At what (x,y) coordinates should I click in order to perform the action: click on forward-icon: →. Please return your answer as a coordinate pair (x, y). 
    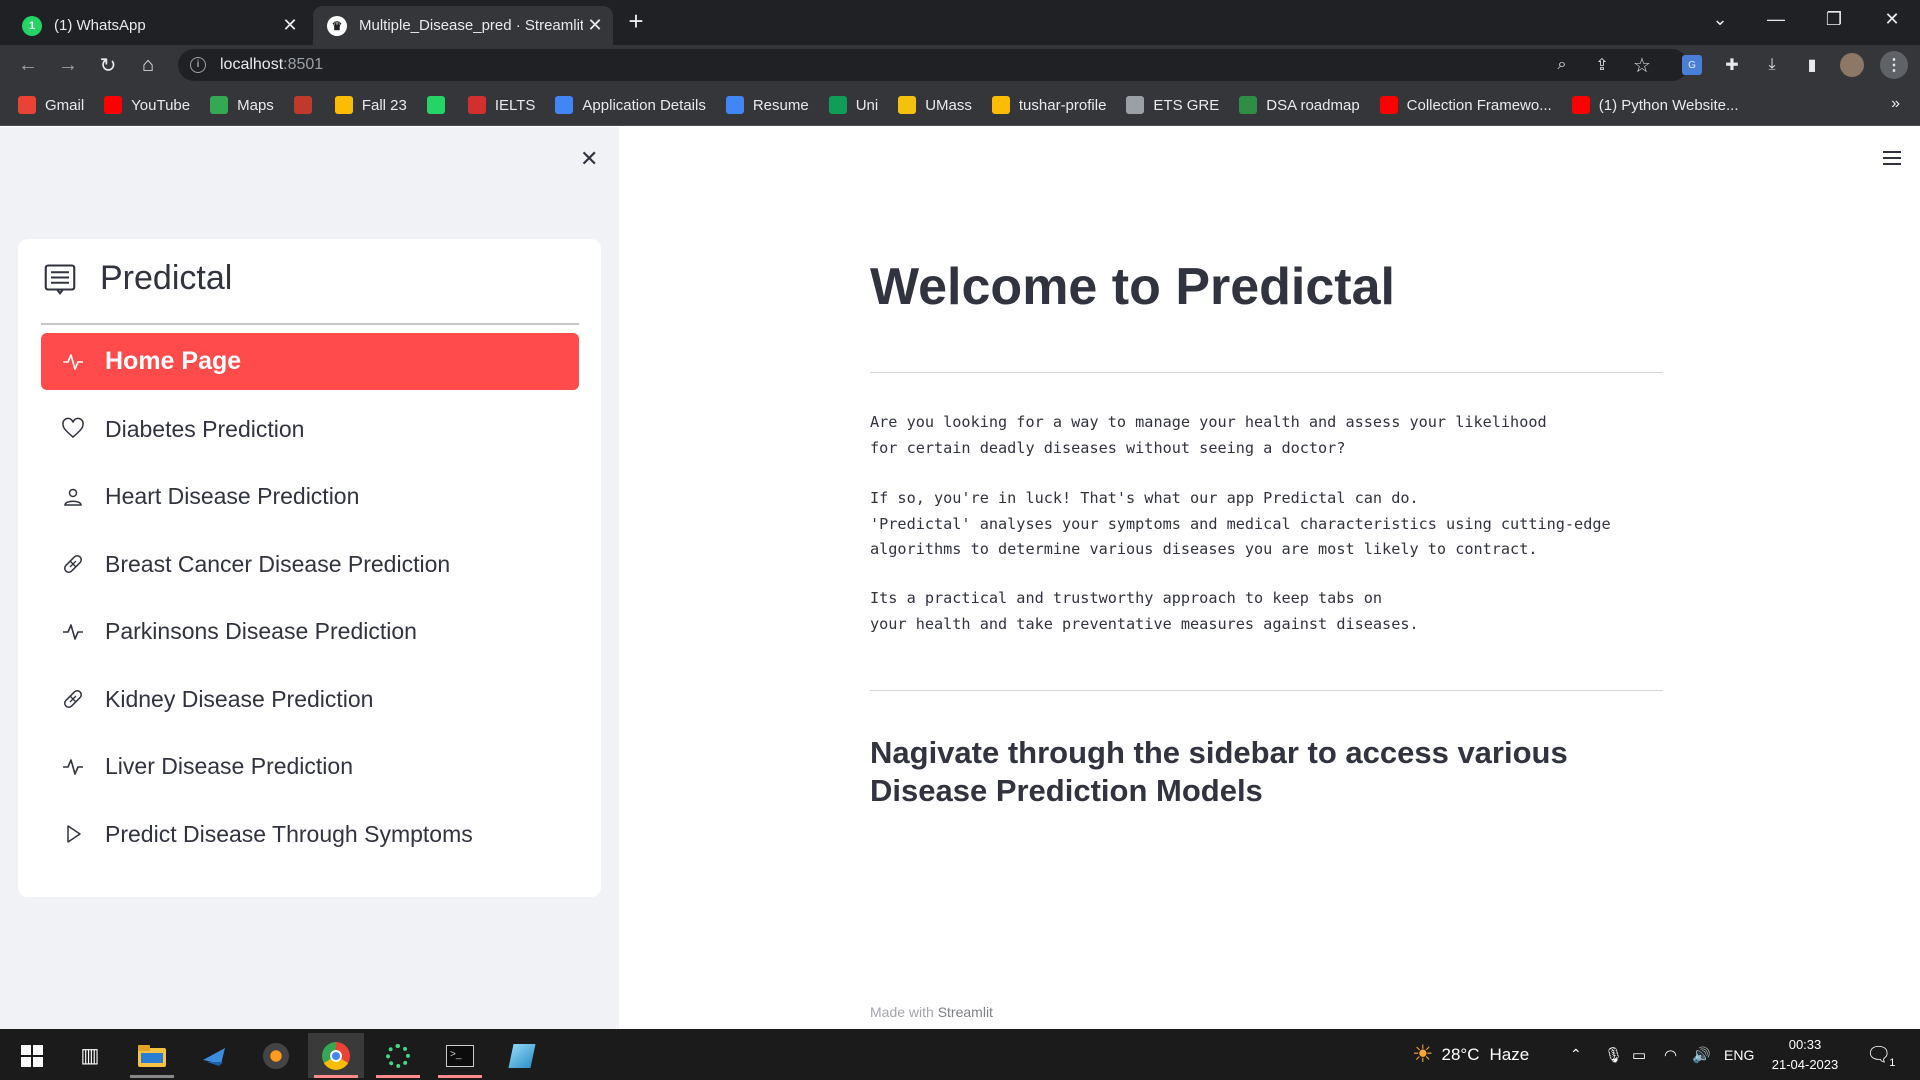
    Looking at the image, I should click on (68, 65).